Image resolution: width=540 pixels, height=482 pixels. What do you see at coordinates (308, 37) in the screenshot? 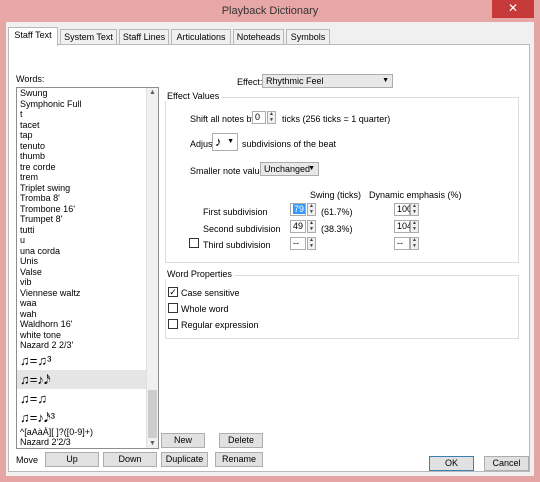
I see `tab-symbols: Symbols` at bounding box center [308, 37].